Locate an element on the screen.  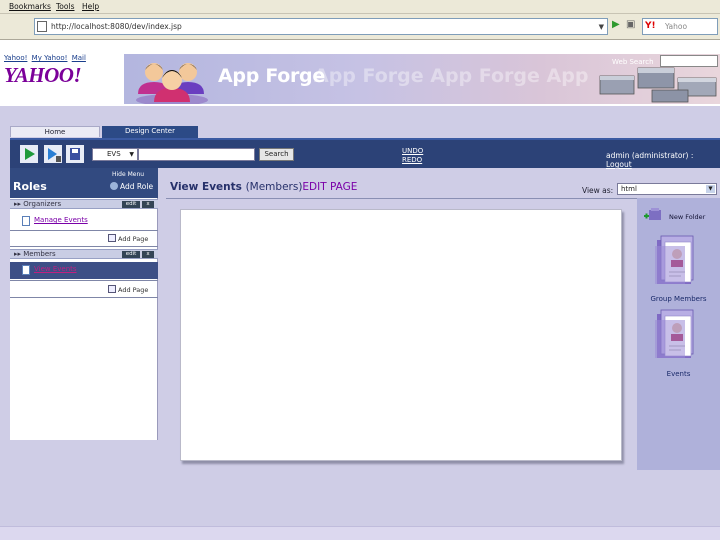
link-my-yahoo: My Yahoo! is located at coordinates (50, 58).